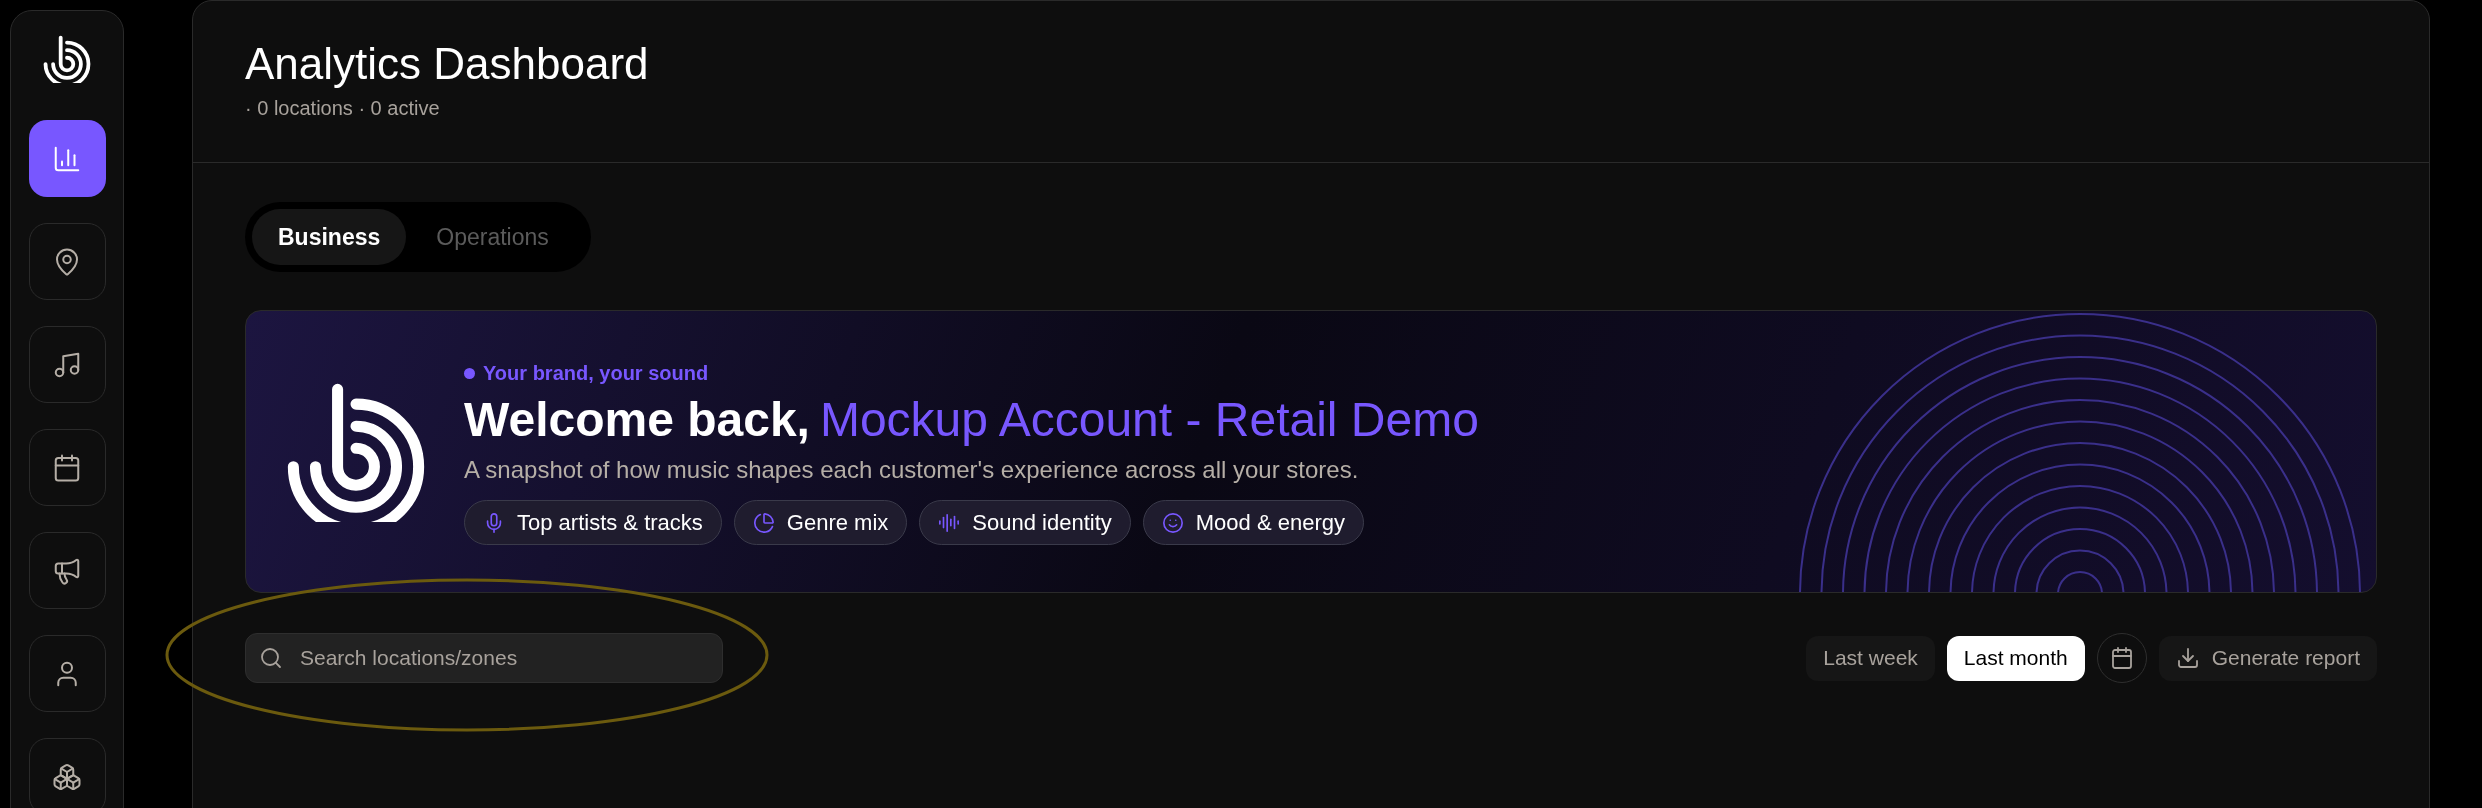 This screenshot has width=2482, height=808. What do you see at coordinates (1149, 420) in the screenshot?
I see `account-name: Mockup Account - Retail Demo` at bounding box center [1149, 420].